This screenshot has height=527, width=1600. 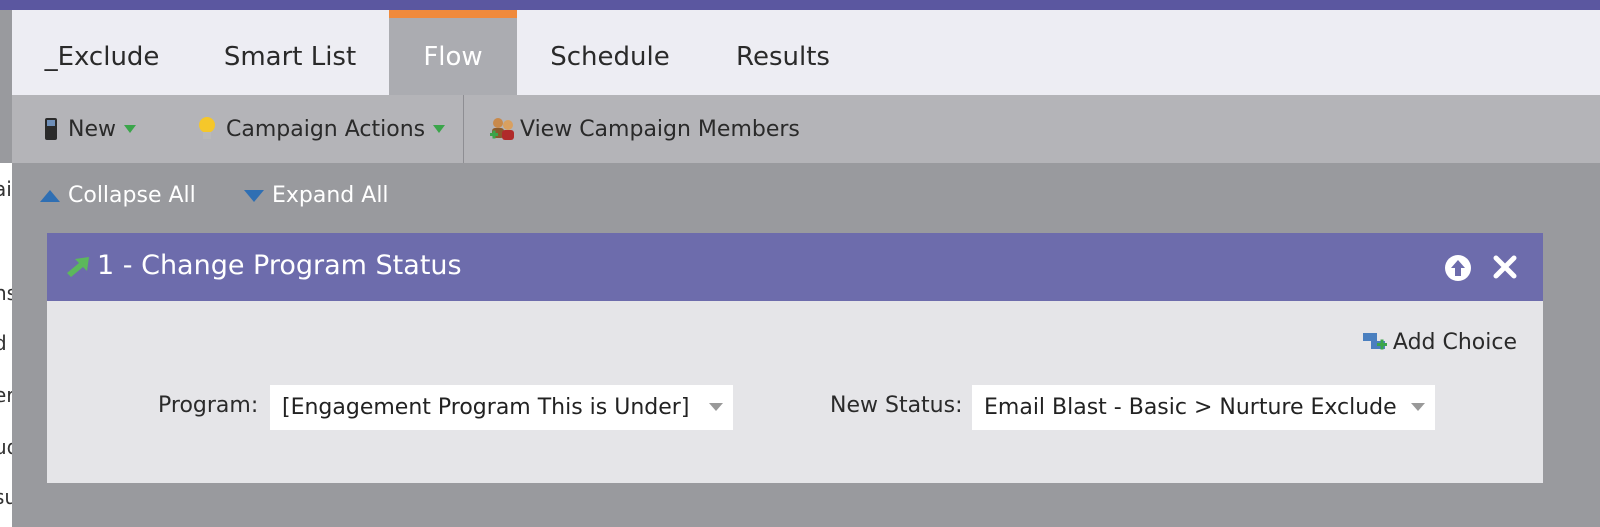 What do you see at coordinates (502, 129) in the screenshot?
I see `members-icon` at bounding box center [502, 129].